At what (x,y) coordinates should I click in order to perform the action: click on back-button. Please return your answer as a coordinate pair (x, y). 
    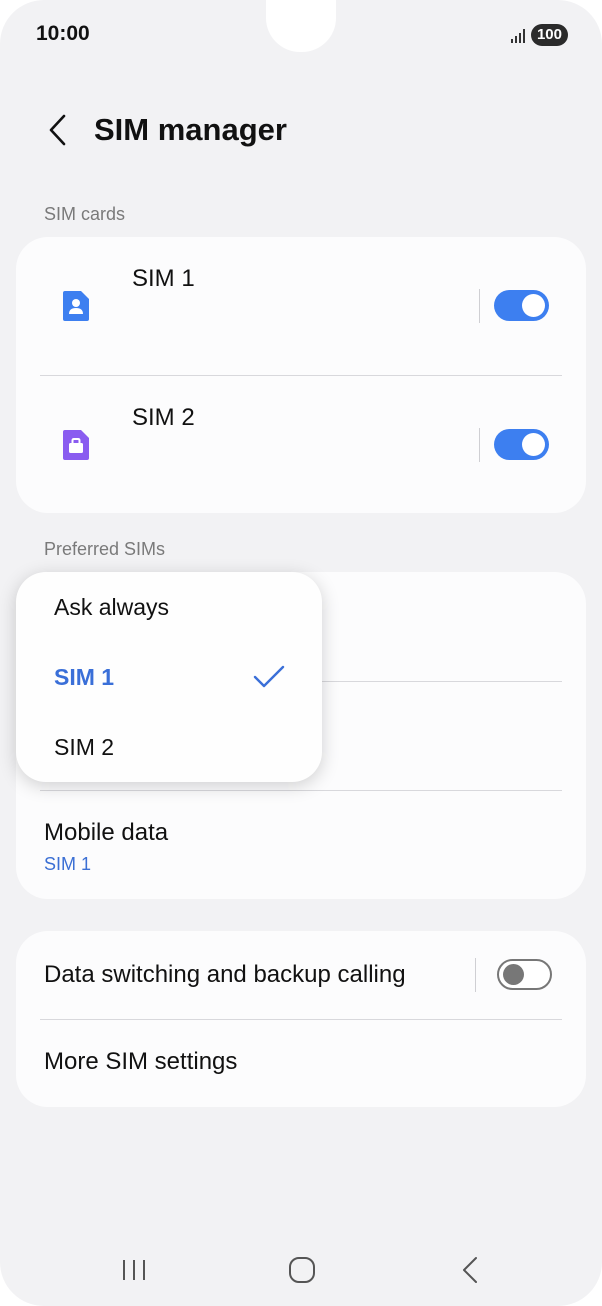
    Looking at the image, I should click on (57, 130).